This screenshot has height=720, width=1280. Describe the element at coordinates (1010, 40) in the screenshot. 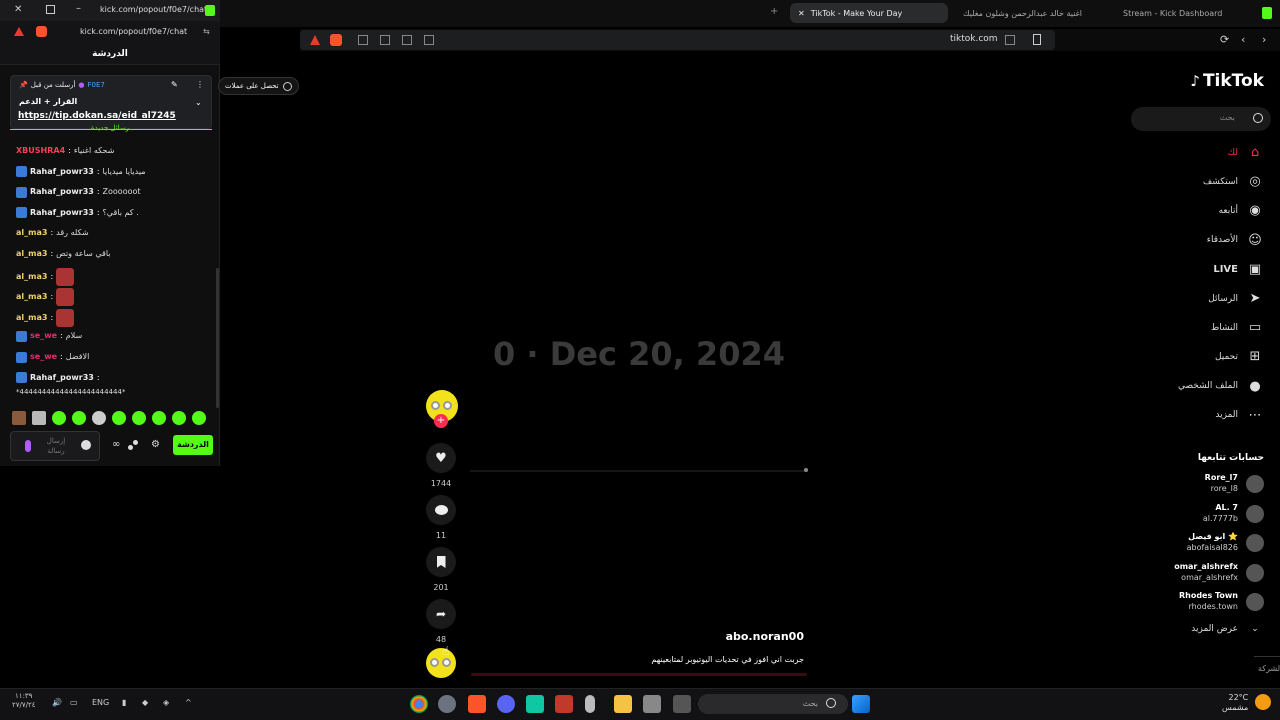

I see `translate-icon` at that location.